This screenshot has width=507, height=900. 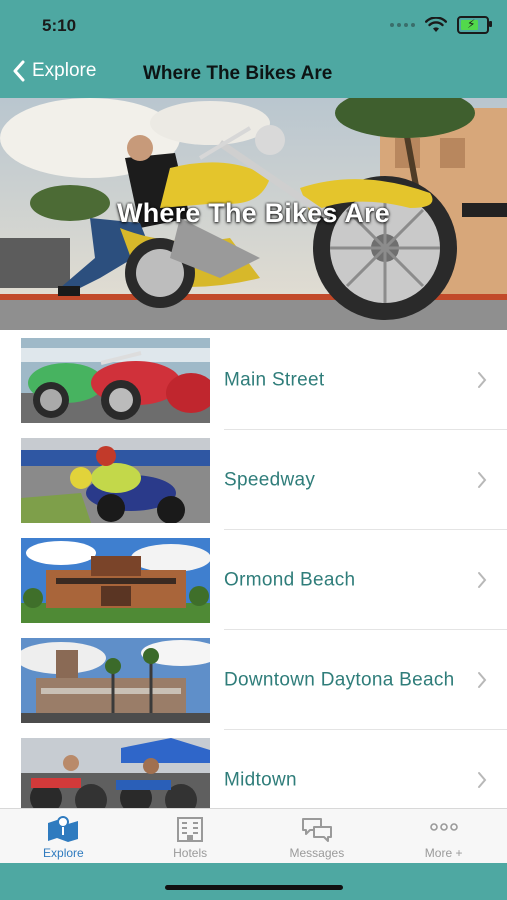 What do you see at coordinates (59, 25) in the screenshot?
I see `status-time: 5:10` at bounding box center [59, 25].